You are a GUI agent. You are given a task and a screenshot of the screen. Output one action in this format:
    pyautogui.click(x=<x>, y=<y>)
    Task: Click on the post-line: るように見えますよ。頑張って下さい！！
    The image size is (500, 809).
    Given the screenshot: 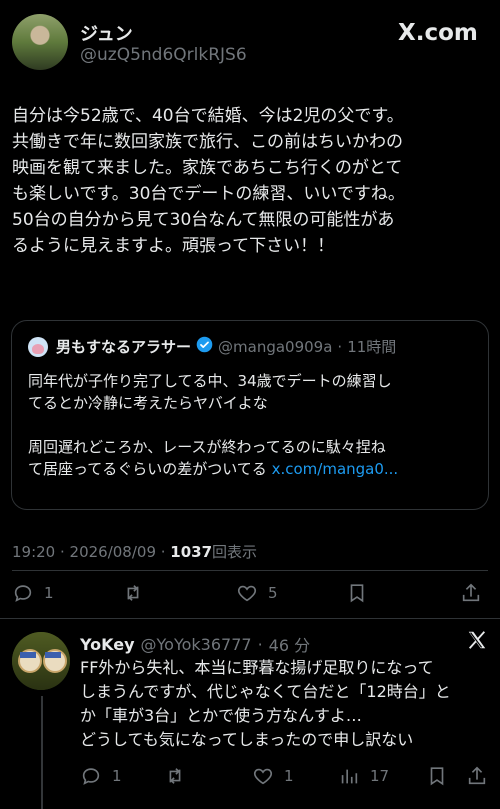 What is the action you would take?
    pyautogui.click(x=173, y=246)
    